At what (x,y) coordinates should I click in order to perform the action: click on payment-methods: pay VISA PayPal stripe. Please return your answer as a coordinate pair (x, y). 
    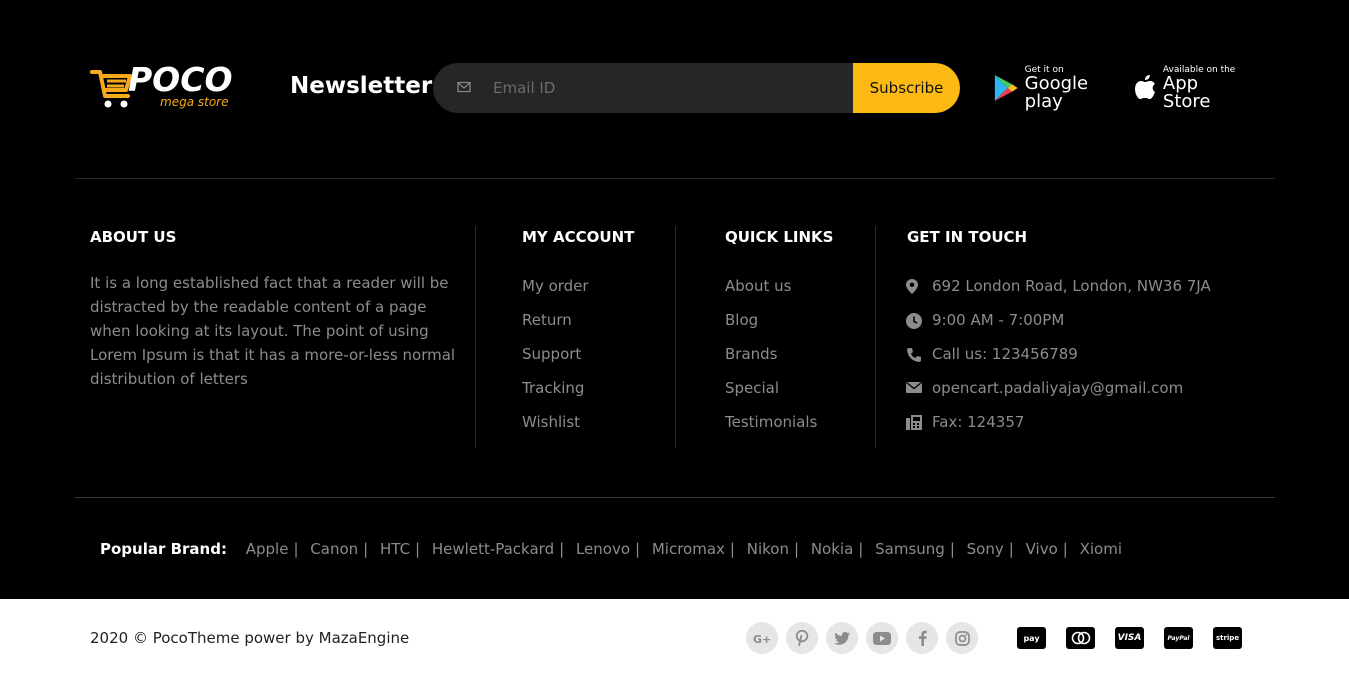
    Looking at the image, I should click on (1129, 638).